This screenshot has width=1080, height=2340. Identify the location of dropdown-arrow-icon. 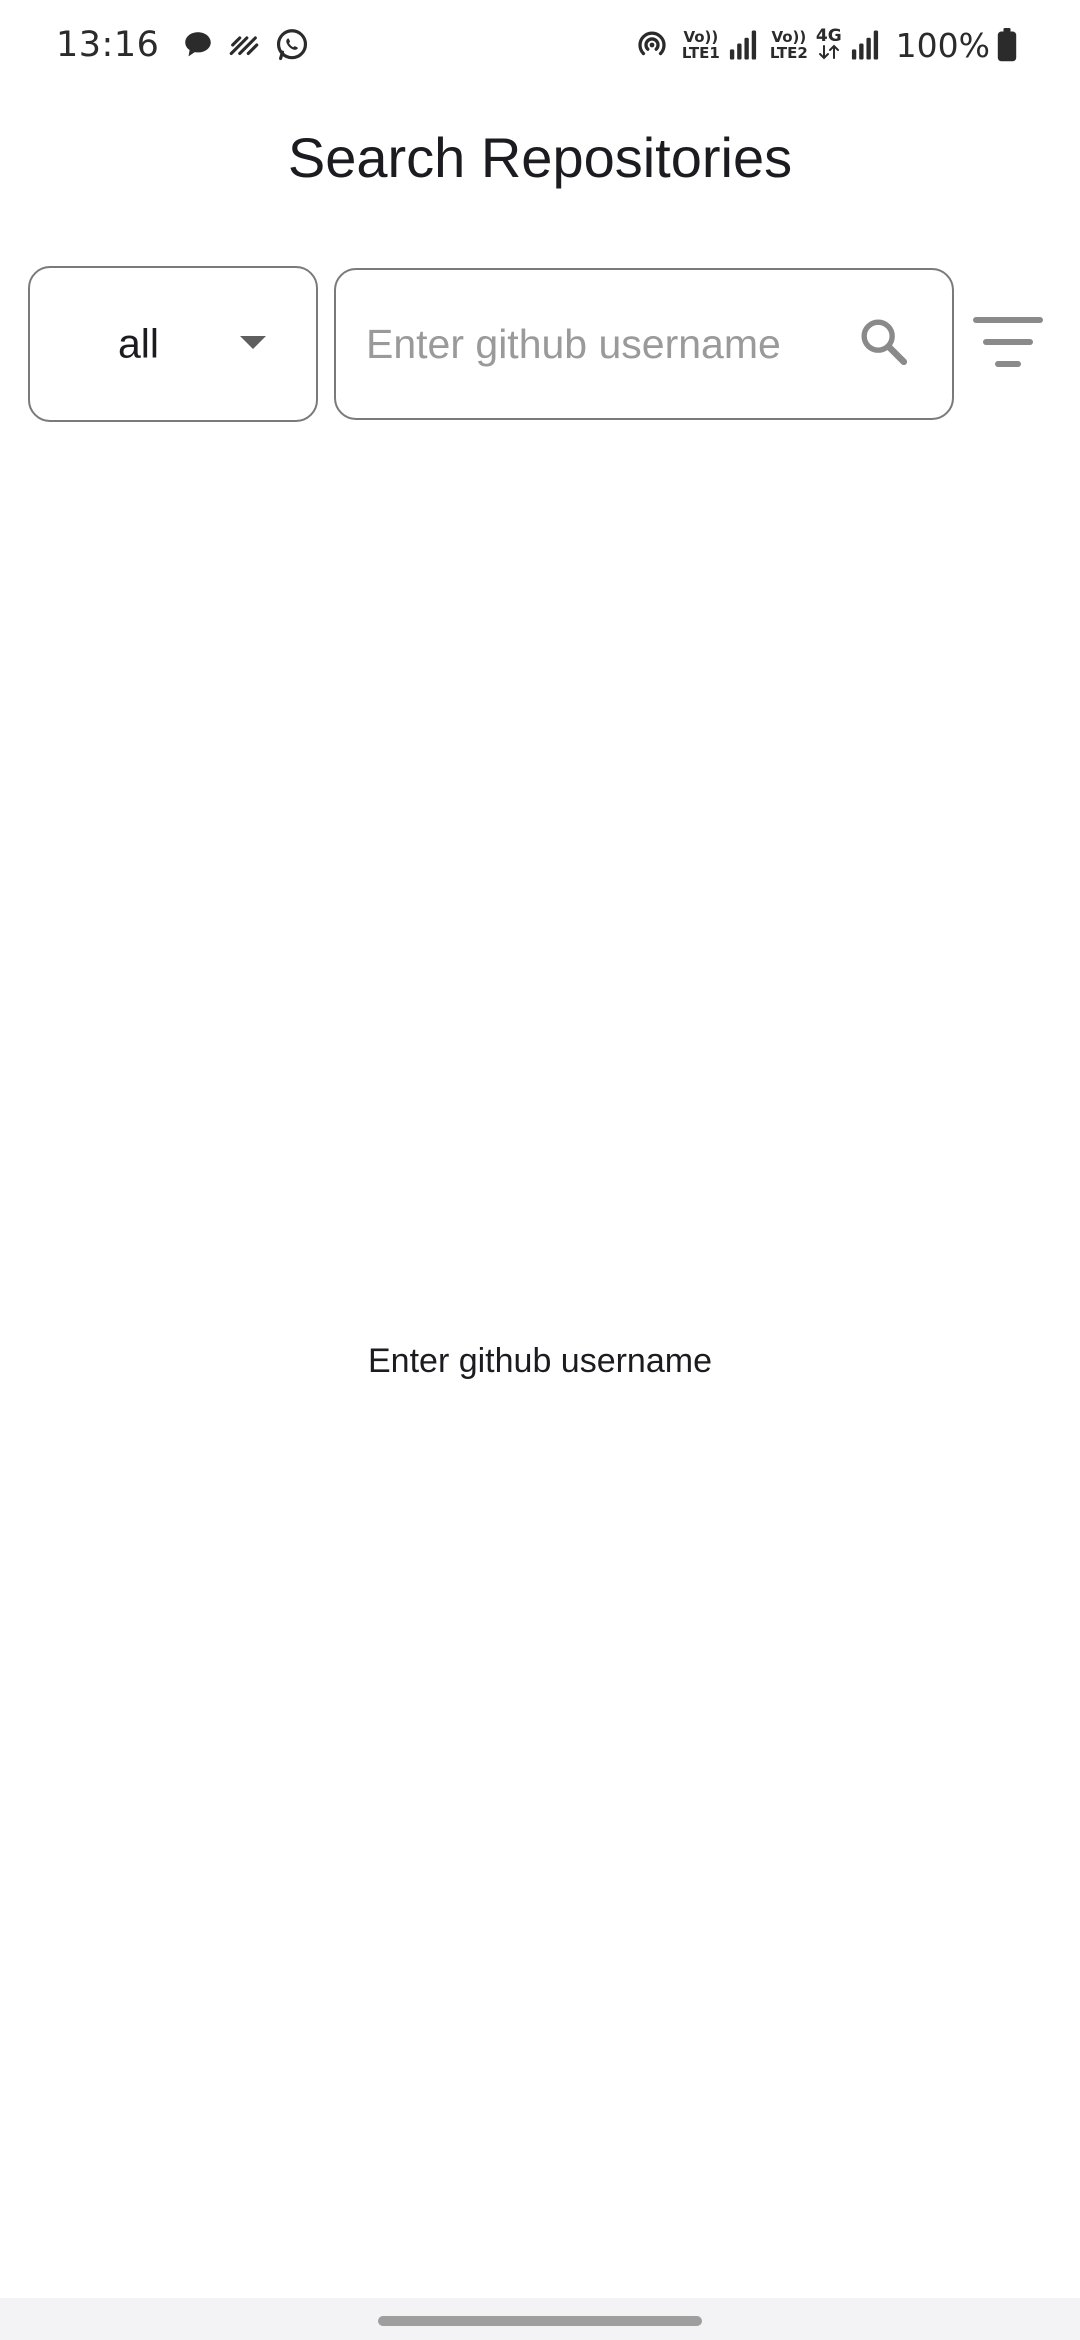
(253, 345).